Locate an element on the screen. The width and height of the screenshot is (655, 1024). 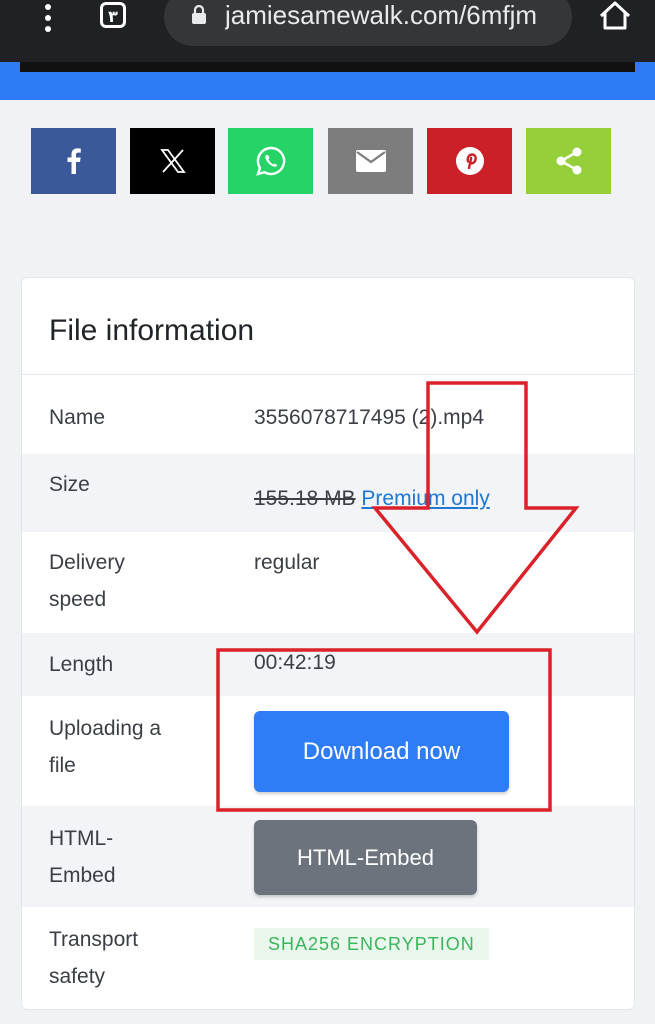
facebook-icon is located at coordinates (74, 161).